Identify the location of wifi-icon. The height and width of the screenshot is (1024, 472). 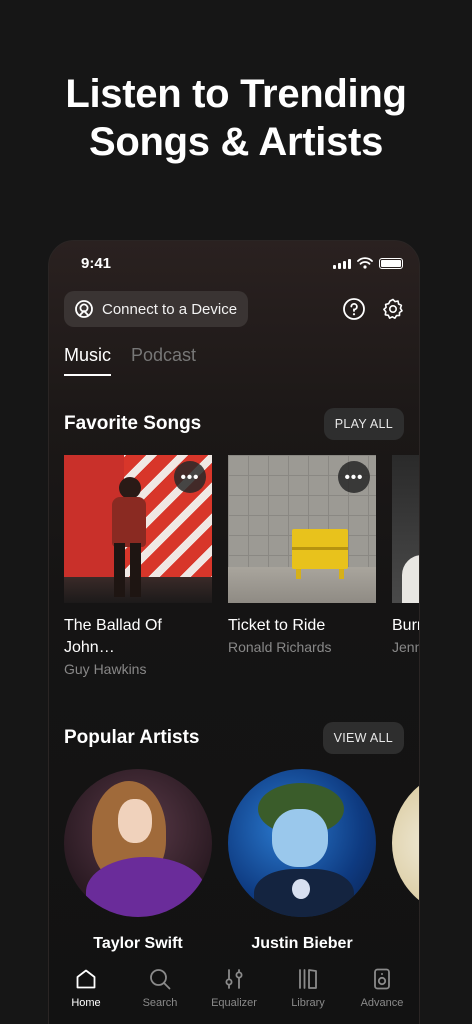
(365, 263).